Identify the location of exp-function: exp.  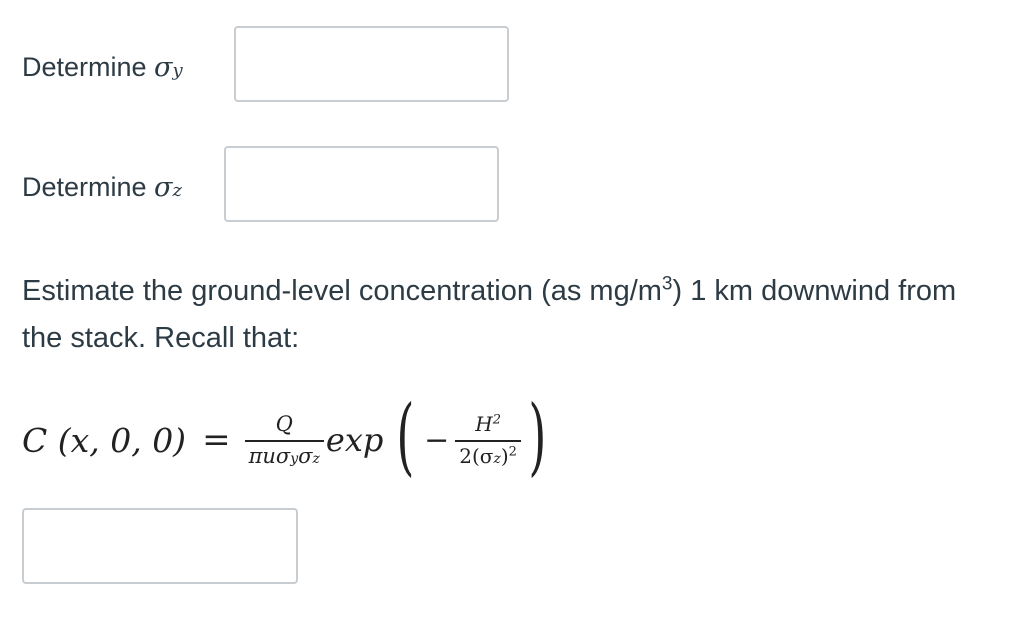
(354, 440).